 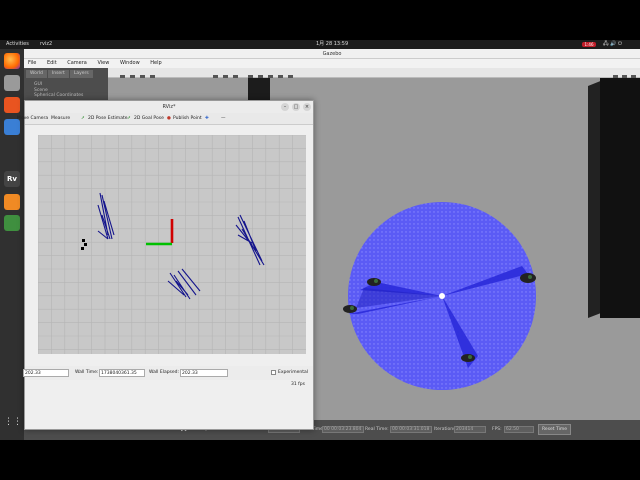 What do you see at coordinates (411, 429) in the screenshot?
I see `real-time-value: 00 00:03:31.018` at bounding box center [411, 429].